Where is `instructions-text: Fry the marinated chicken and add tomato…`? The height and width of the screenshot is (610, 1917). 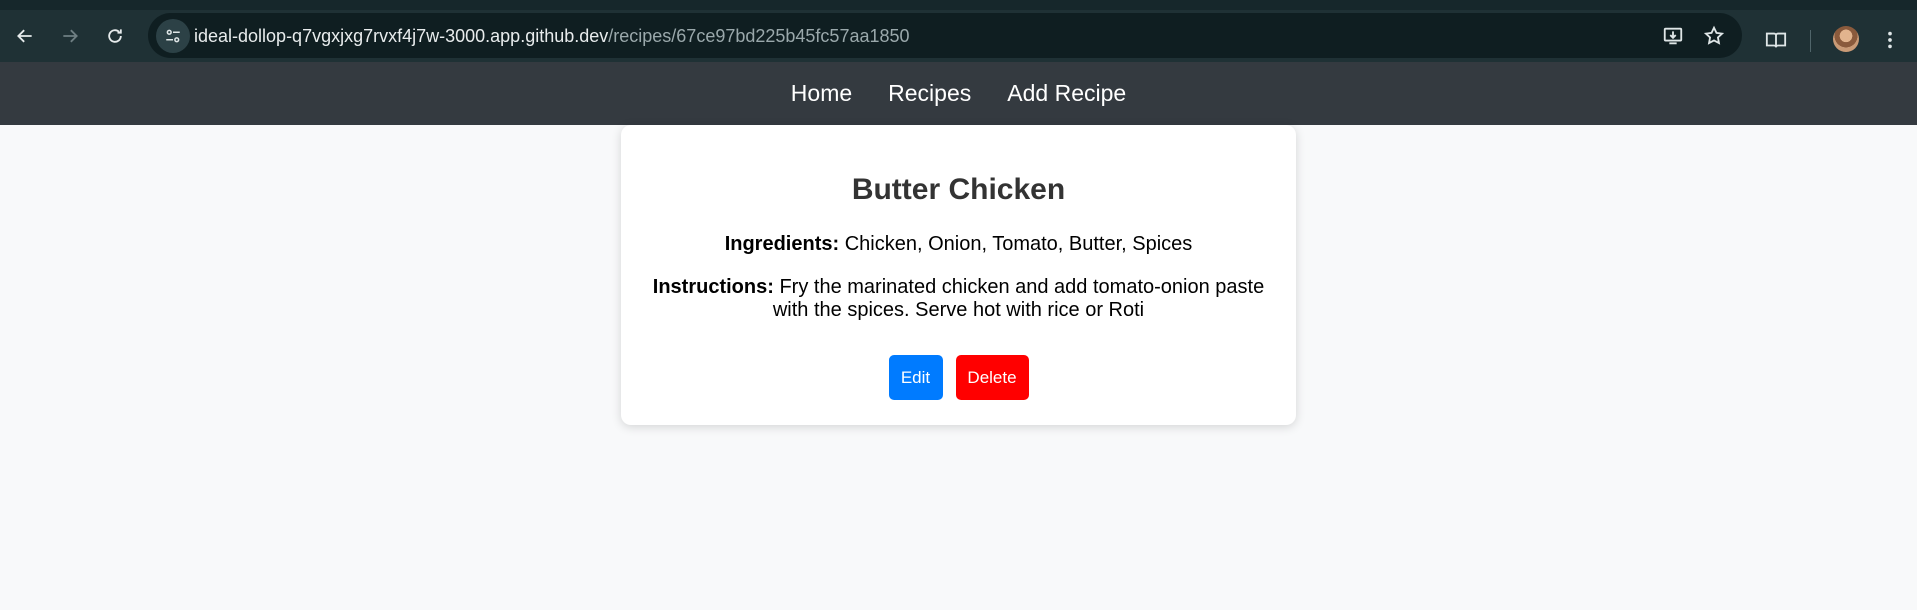 instructions-text: Fry the marinated chicken and add tomato… is located at coordinates (1018, 298).